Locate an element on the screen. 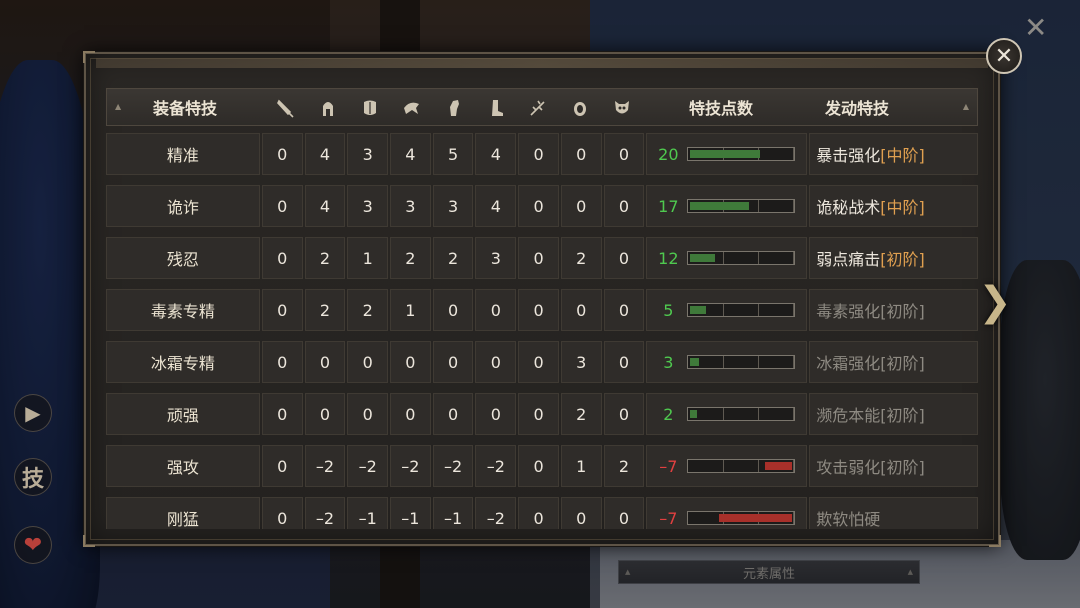 The height and width of the screenshot is (608, 1080). active-skill-cell: 暴击强化 [中阶] is located at coordinates (893, 154).